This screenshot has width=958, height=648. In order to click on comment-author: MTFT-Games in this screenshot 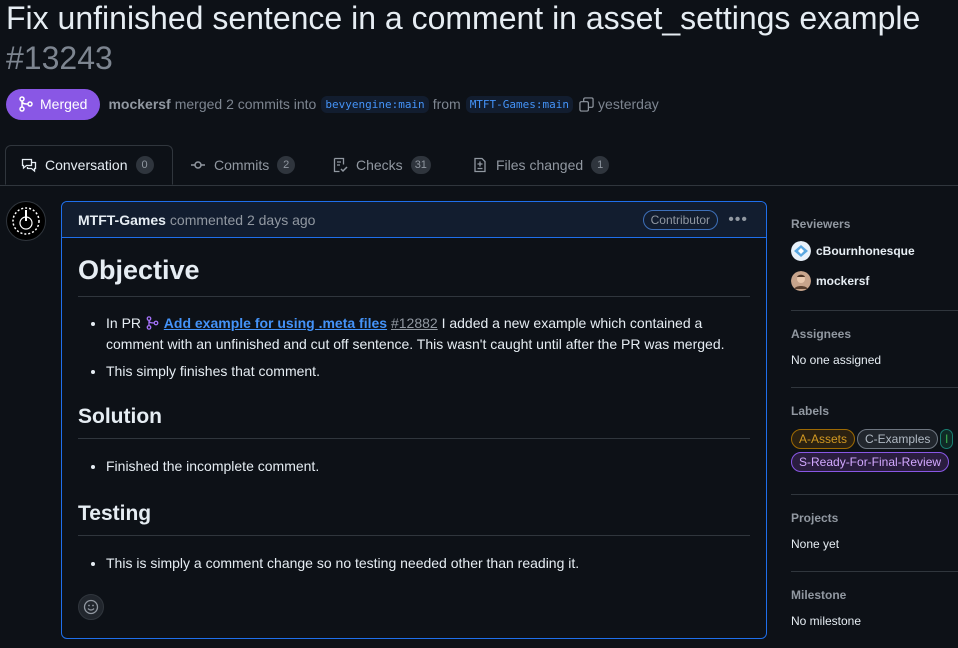, I will do `click(122, 220)`.